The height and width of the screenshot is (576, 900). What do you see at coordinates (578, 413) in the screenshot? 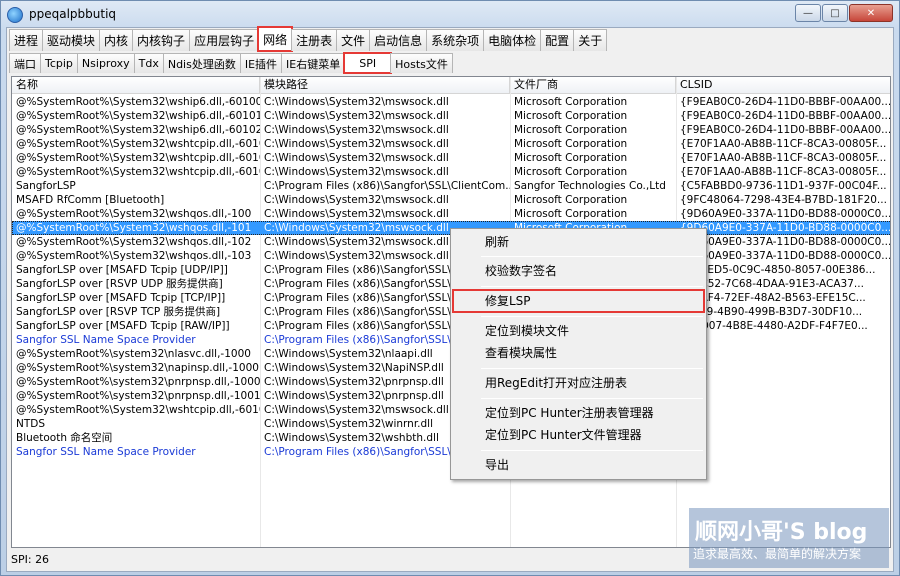
I see `menu-item-locate-registry-manager: 定位到PC Hunter注册表管理器` at bounding box center [578, 413].